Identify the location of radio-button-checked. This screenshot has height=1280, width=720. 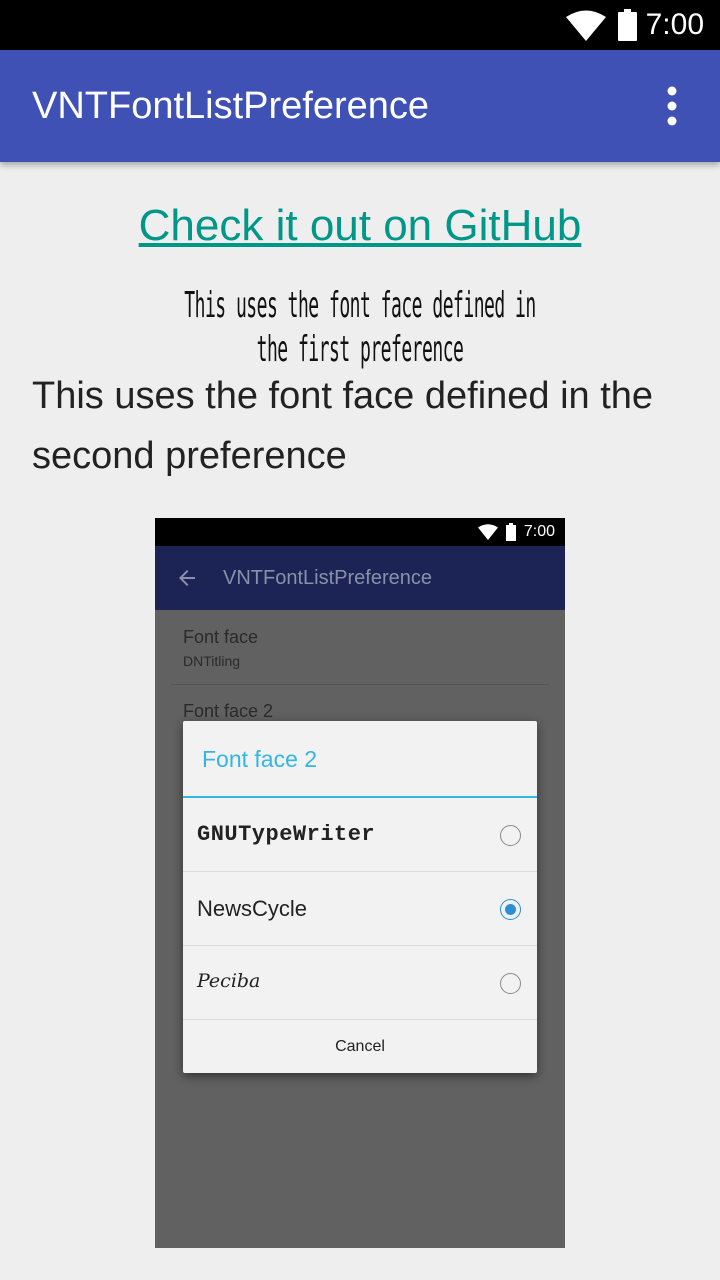
(510, 909).